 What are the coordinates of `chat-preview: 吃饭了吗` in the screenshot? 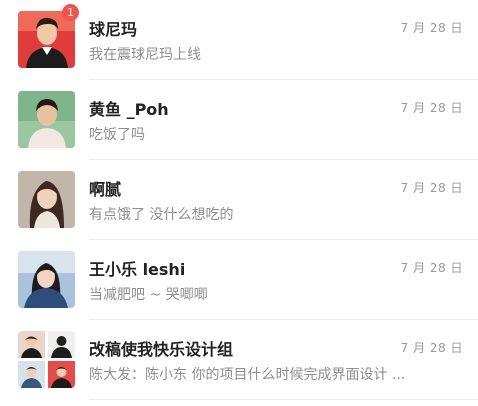 It's located at (117, 135).